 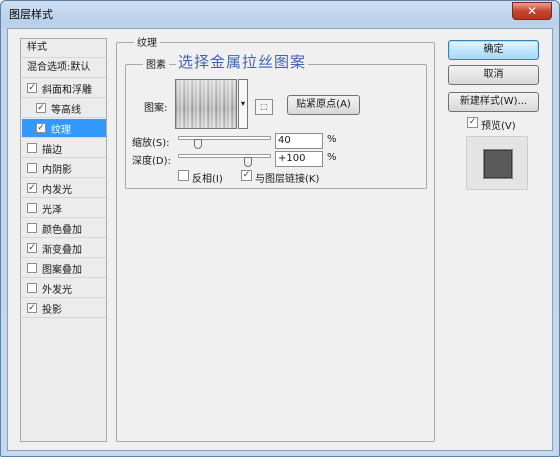 What do you see at coordinates (57, 290) in the screenshot?
I see `style-list-label: 外发光` at bounding box center [57, 290].